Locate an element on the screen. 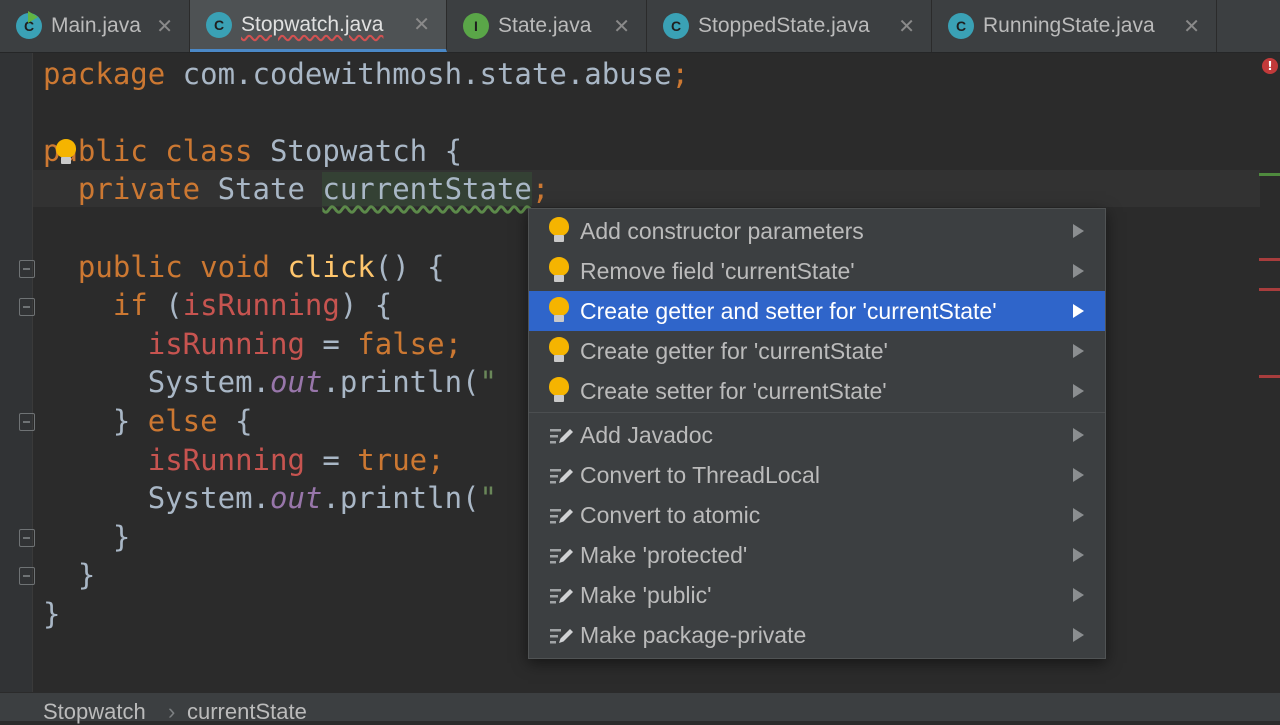 This screenshot has width=1280, height=725. tab-label: Main.java is located at coordinates (96, 25).